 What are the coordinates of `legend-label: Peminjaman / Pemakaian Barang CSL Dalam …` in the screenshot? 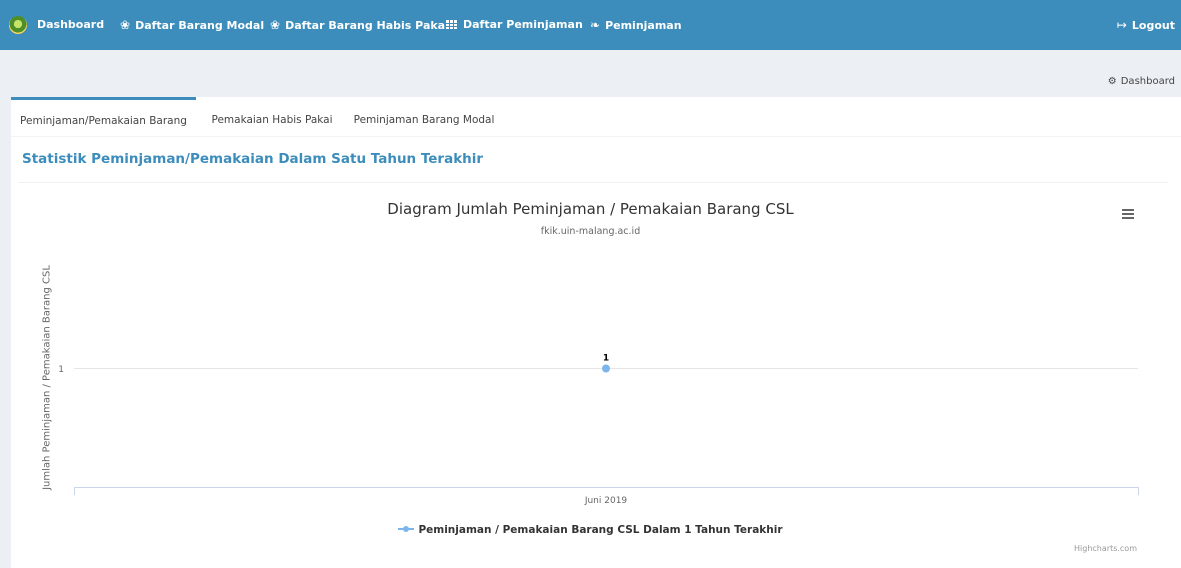 It's located at (600, 530).